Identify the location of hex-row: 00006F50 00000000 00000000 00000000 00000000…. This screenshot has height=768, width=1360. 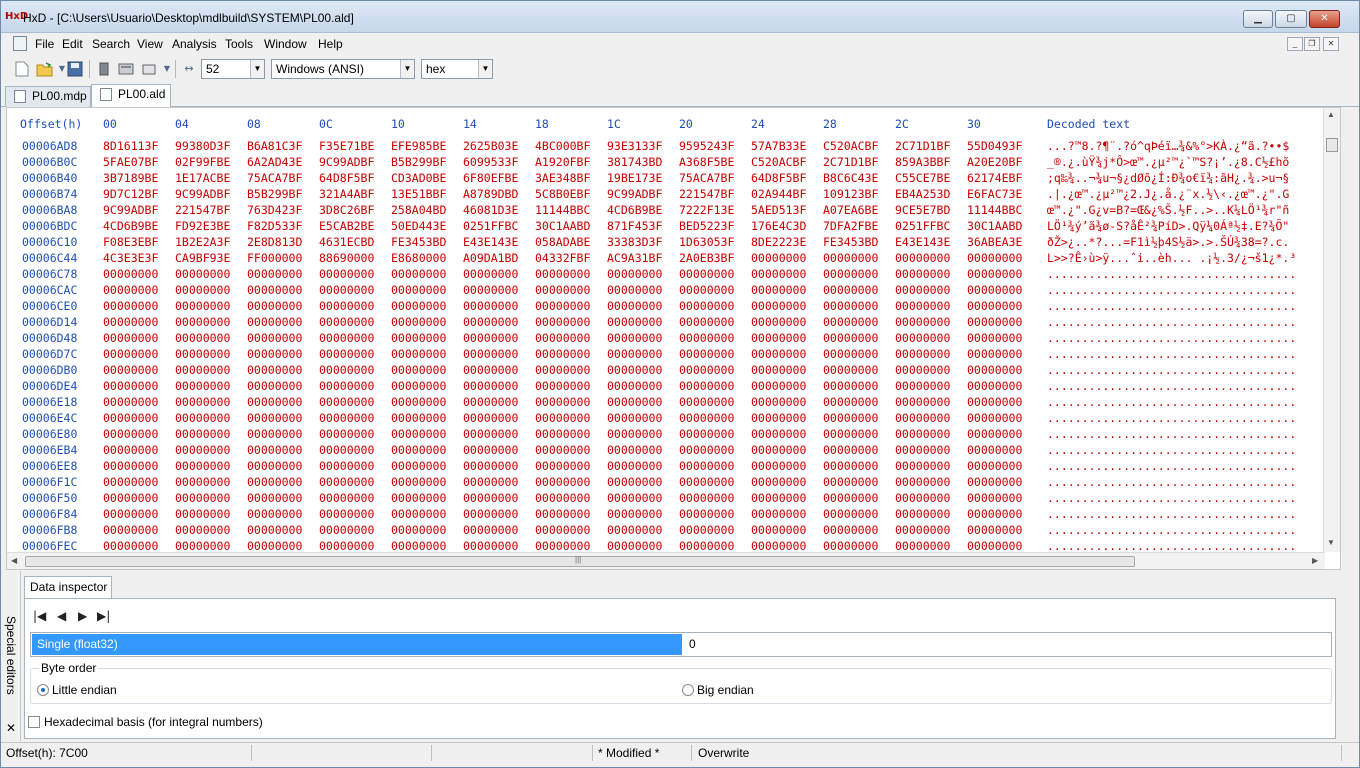
(673, 498).